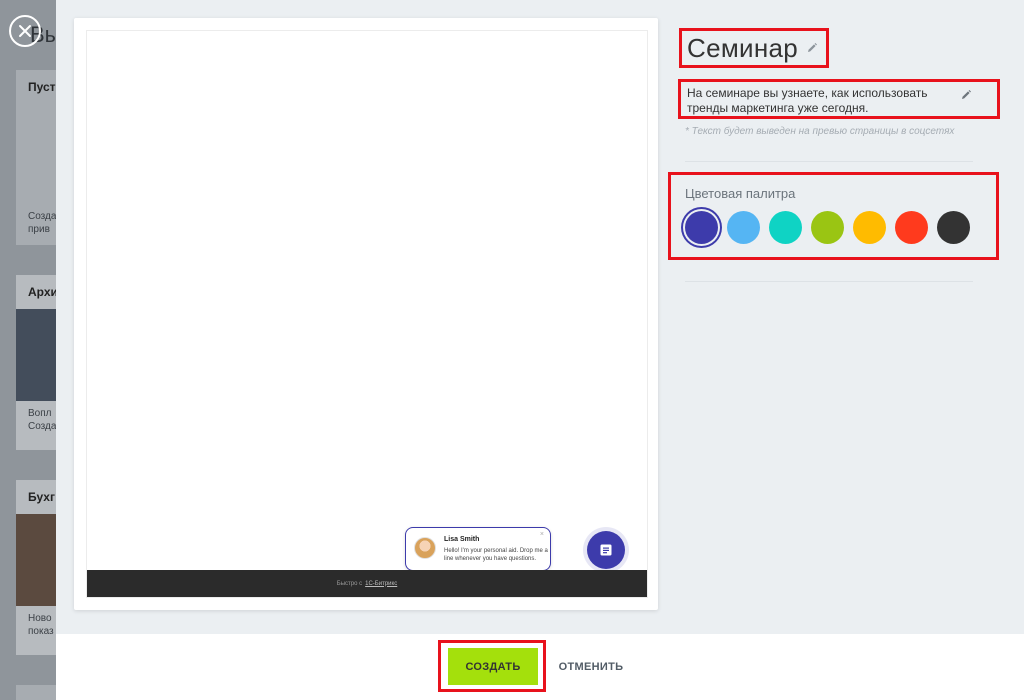  I want to click on action-bar: СОЗДАТЬ ОТМЕНИТЬ, so click(540, 667).